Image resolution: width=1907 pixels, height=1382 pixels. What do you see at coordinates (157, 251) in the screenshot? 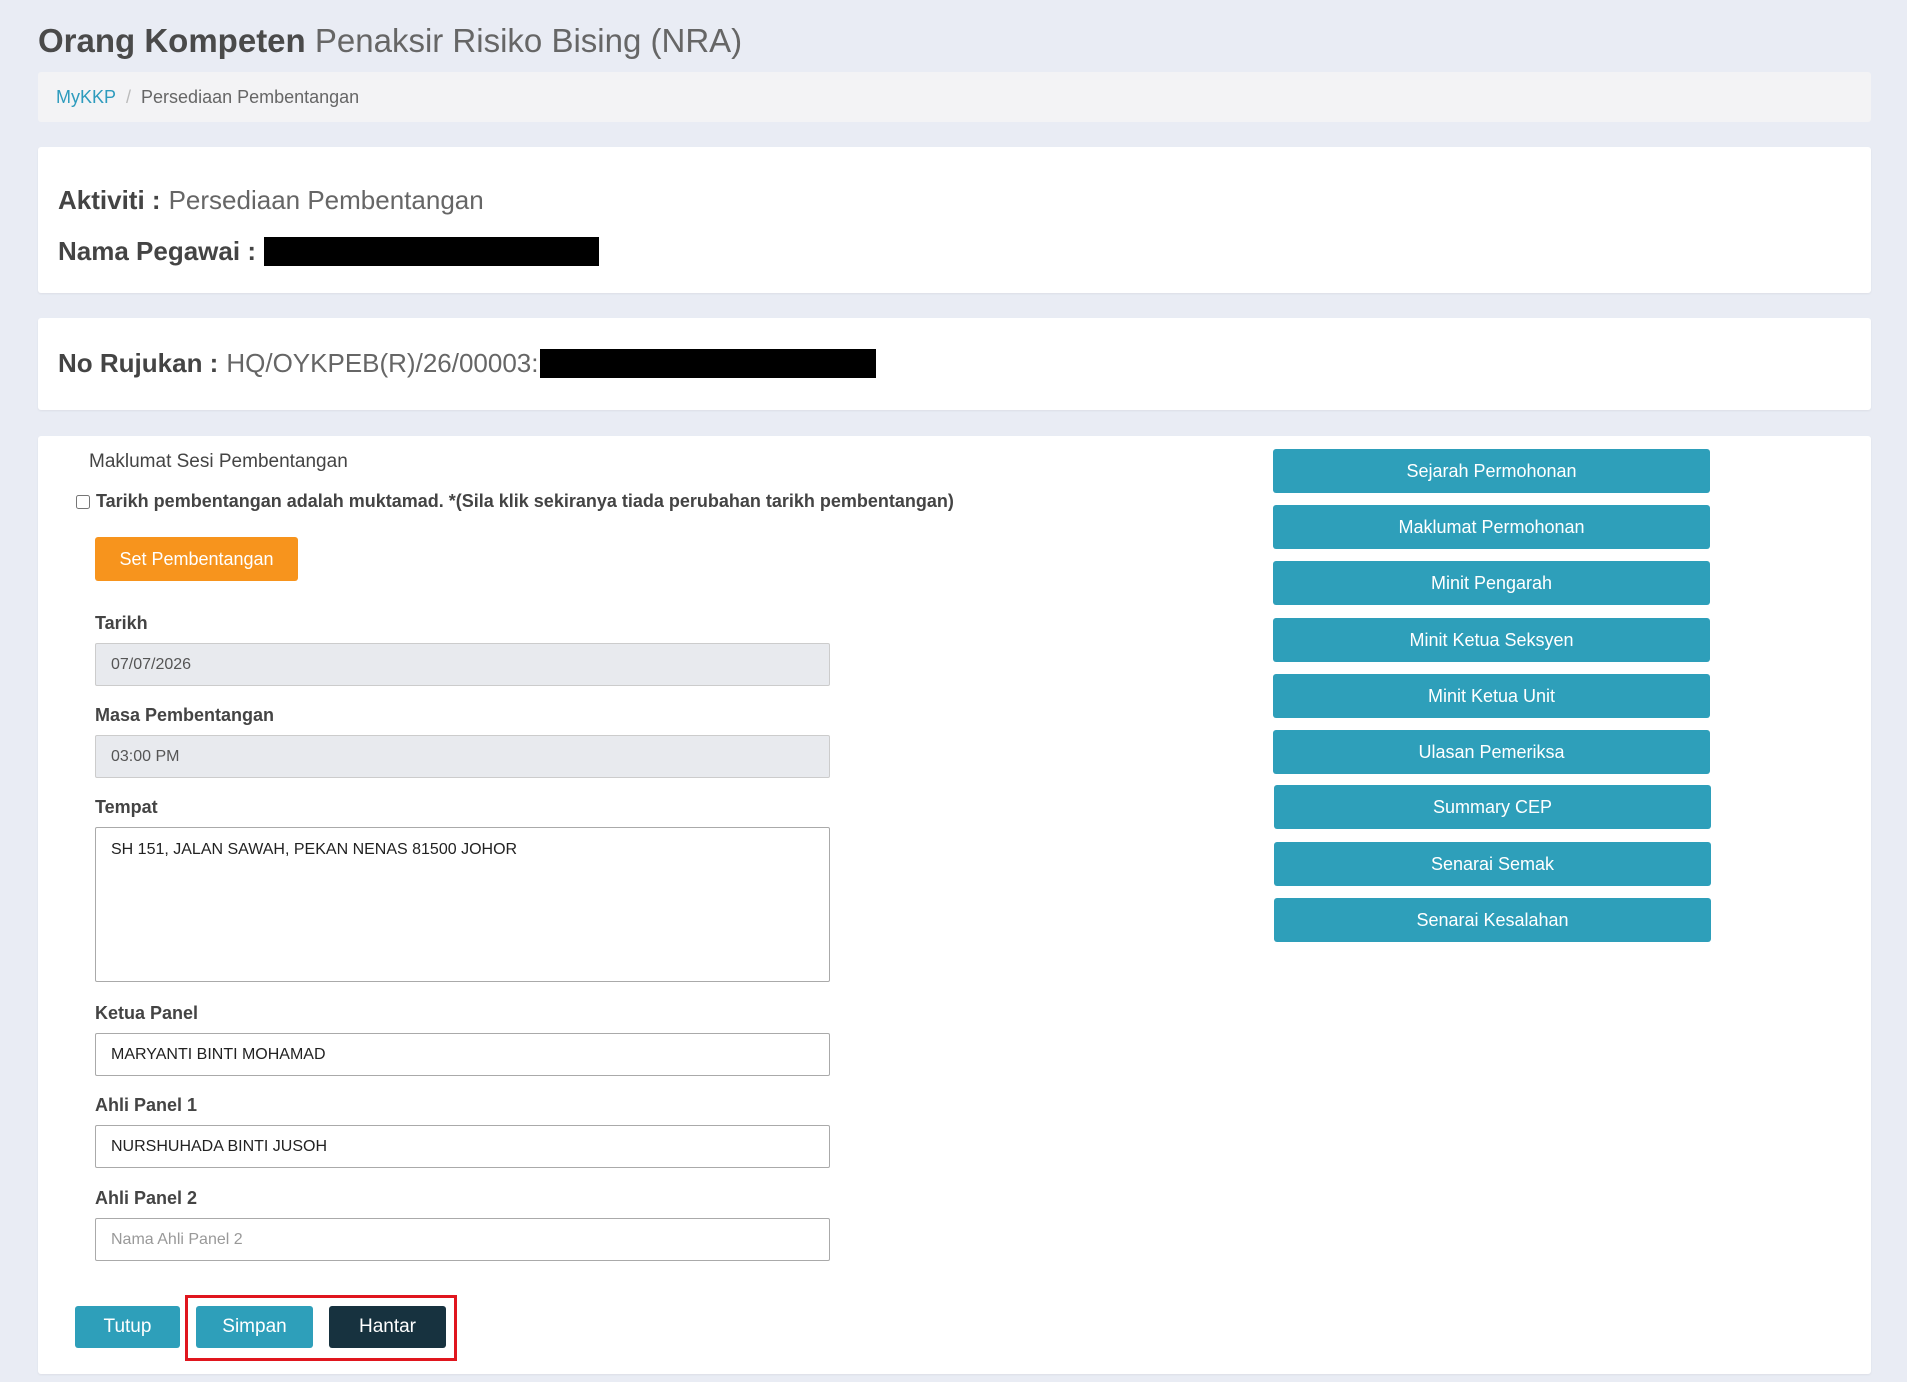
I see `nama-pegawai-label: Nama Pegawai :` at bounding box center [157, 251].